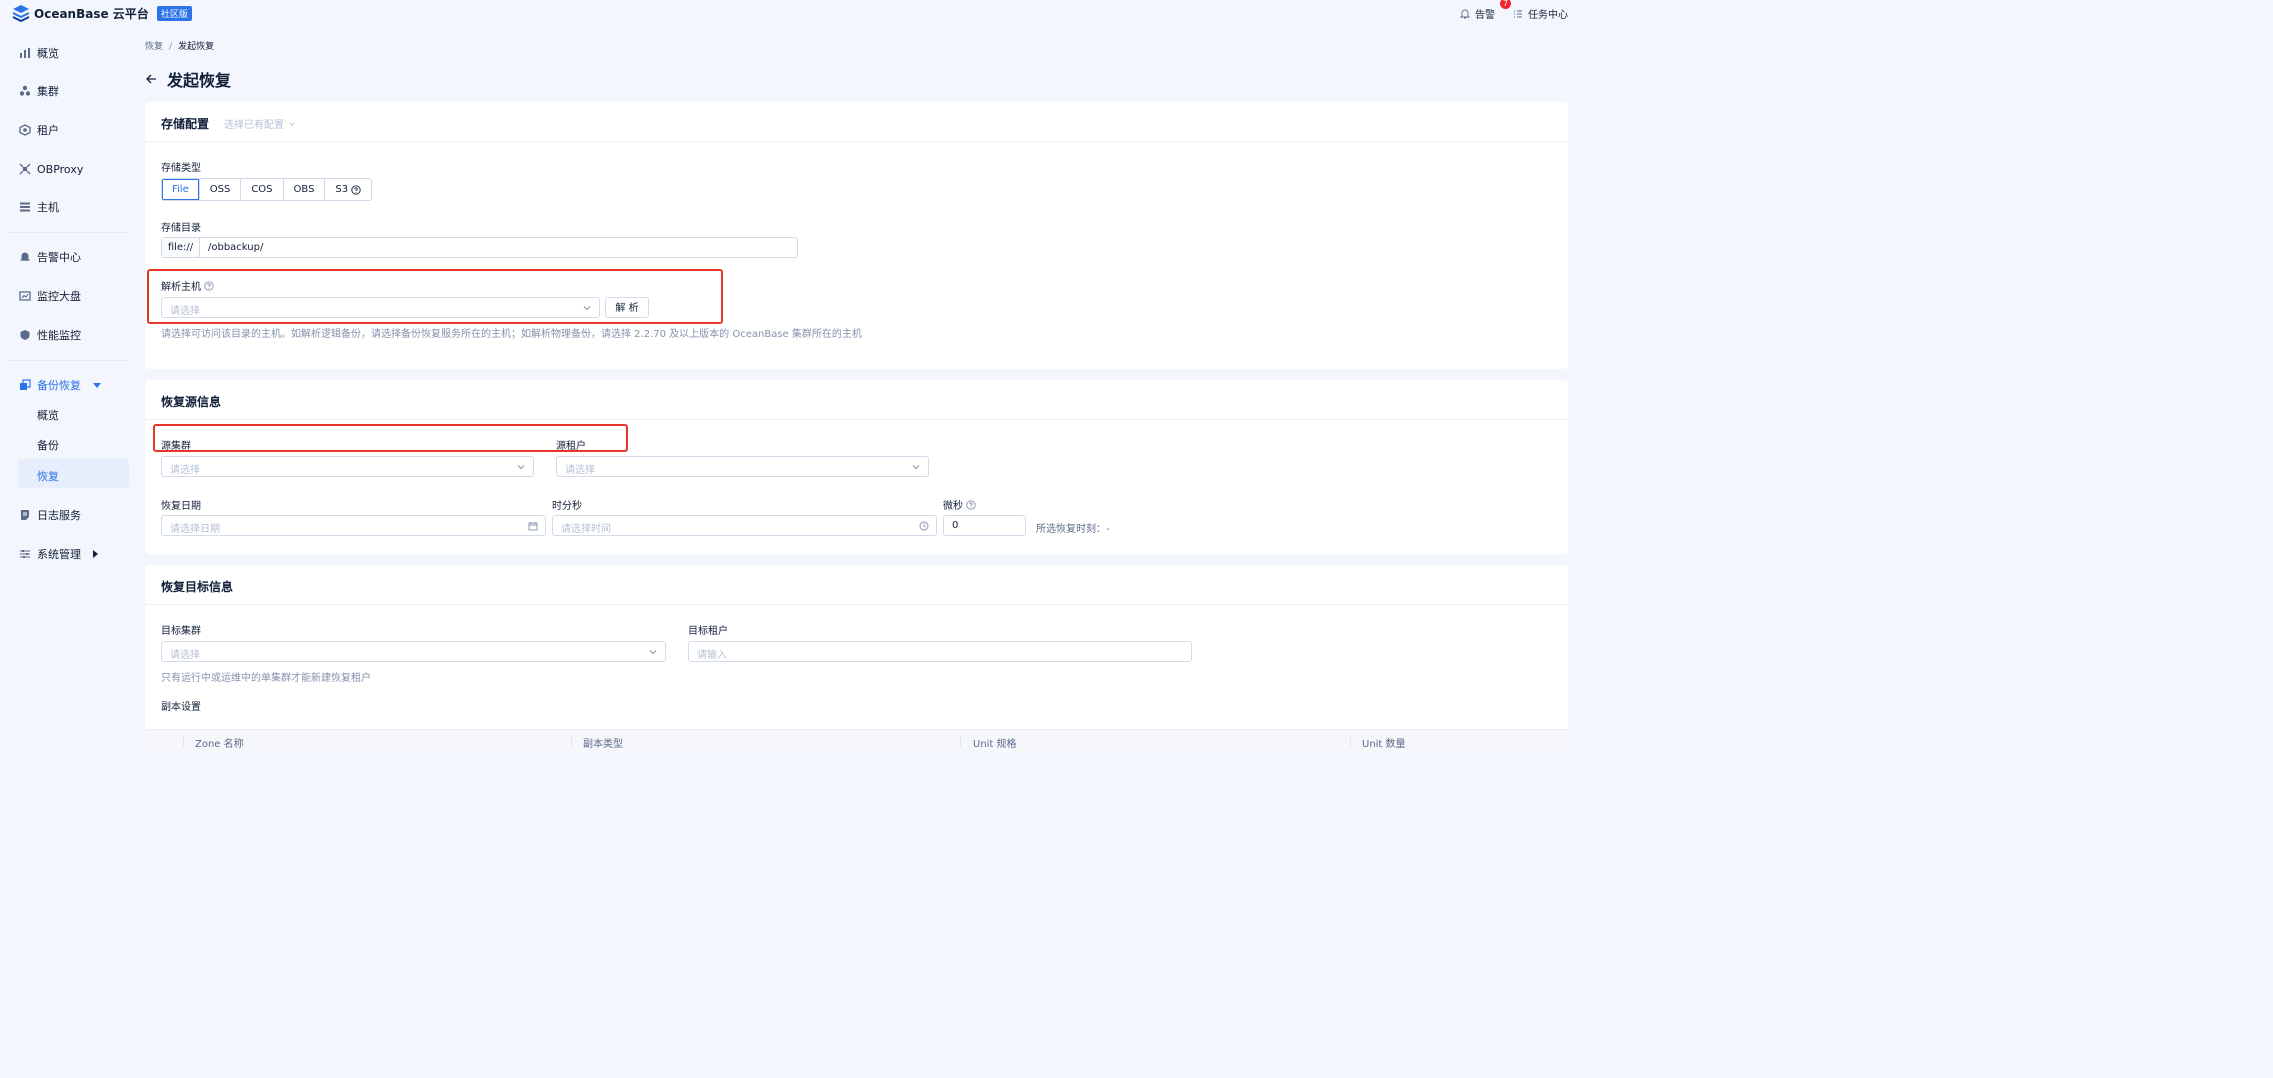 The height and width of the screenshot is (1078, 2273). What do you see at coordinates (25, 53) in the screenshot?
I see `bar-chart-icon` at bounding box center [25, 53].